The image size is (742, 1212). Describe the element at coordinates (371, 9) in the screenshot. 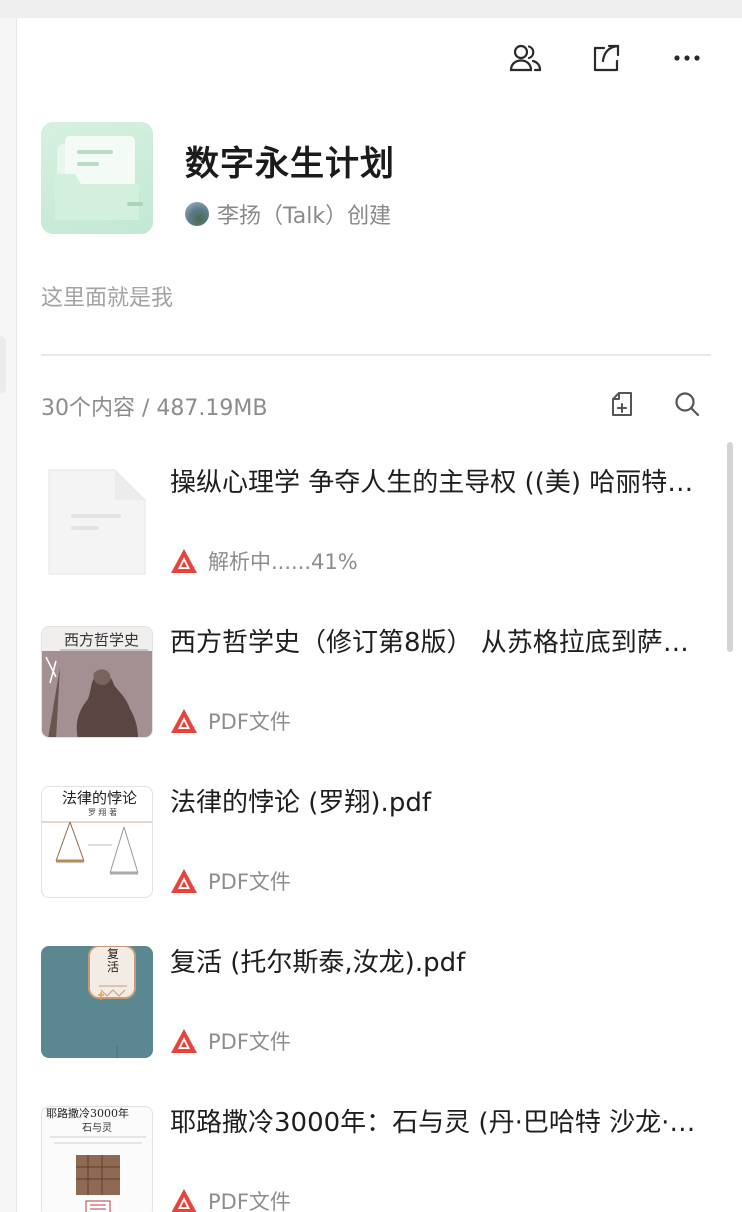

I see `window-top-strip` at that location.